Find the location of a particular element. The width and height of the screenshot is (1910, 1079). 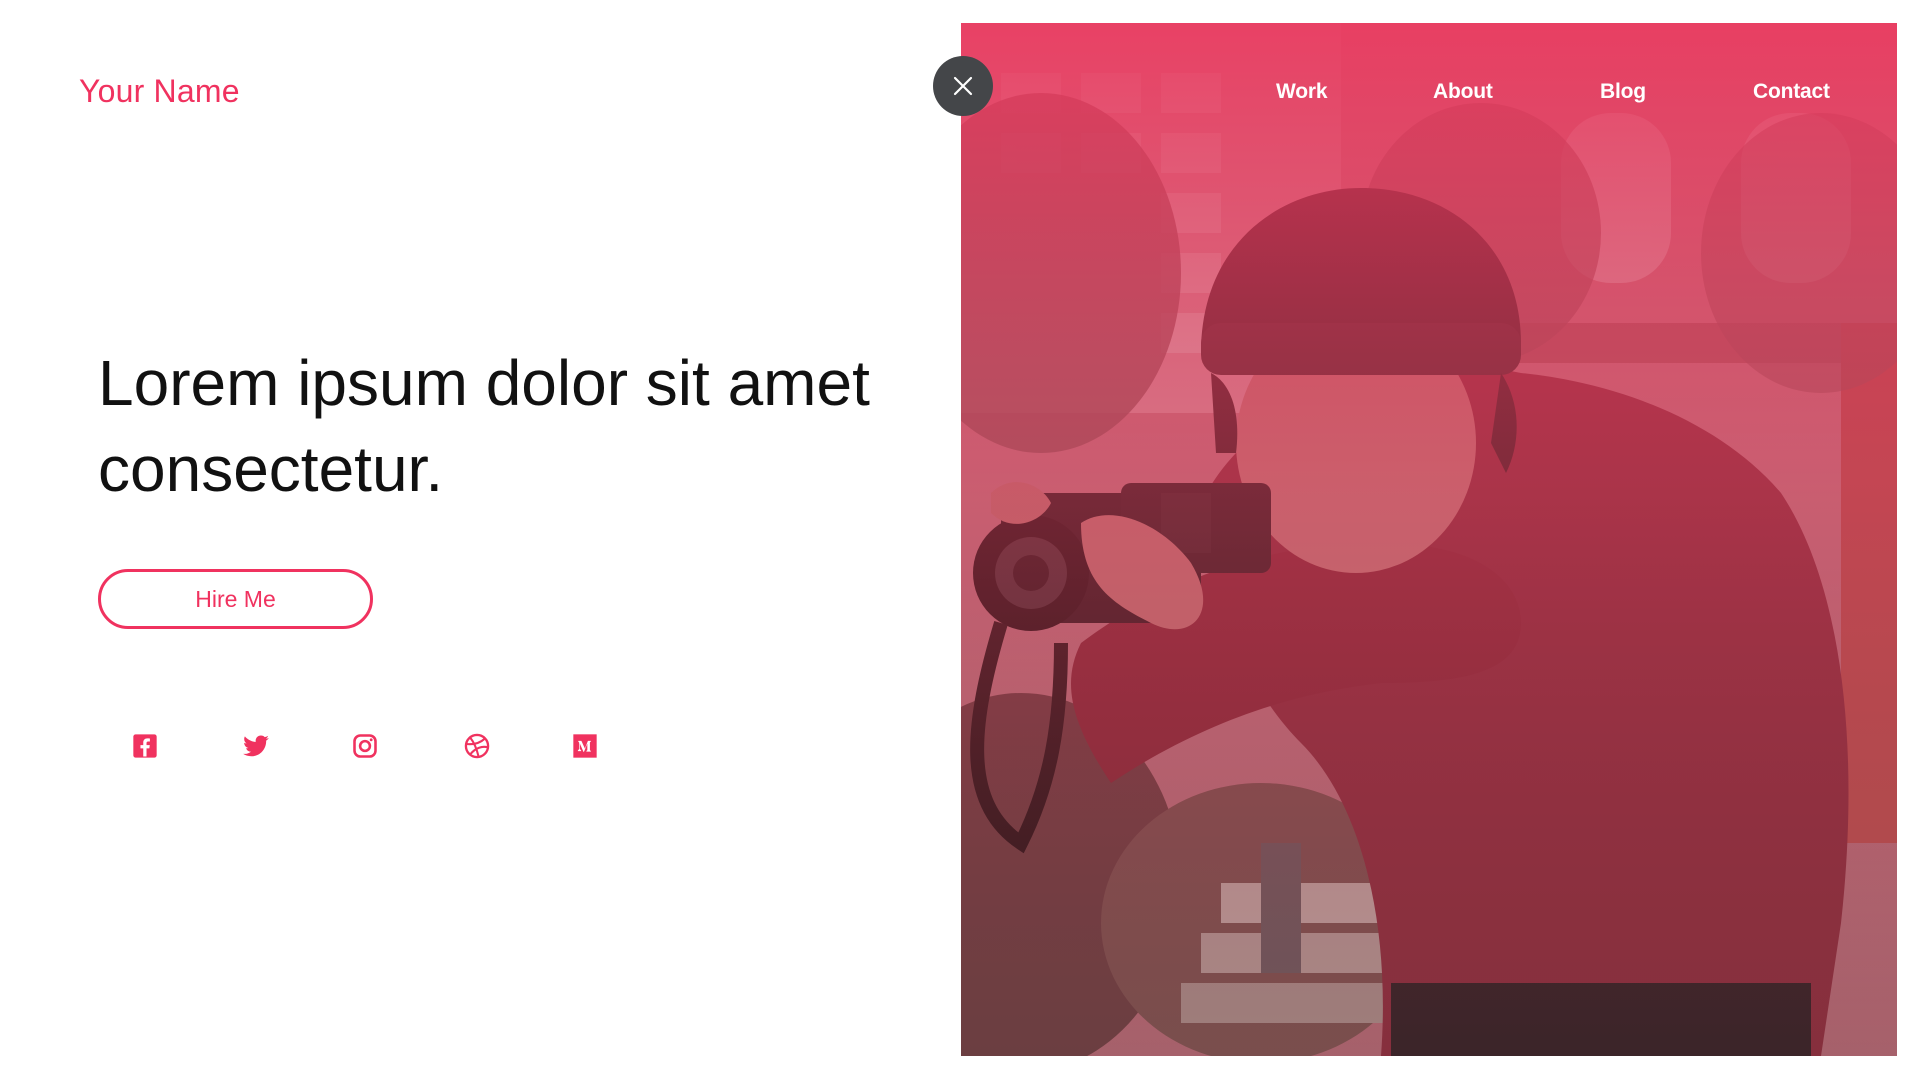

close-menu-button is located at coordinates (963, 86).